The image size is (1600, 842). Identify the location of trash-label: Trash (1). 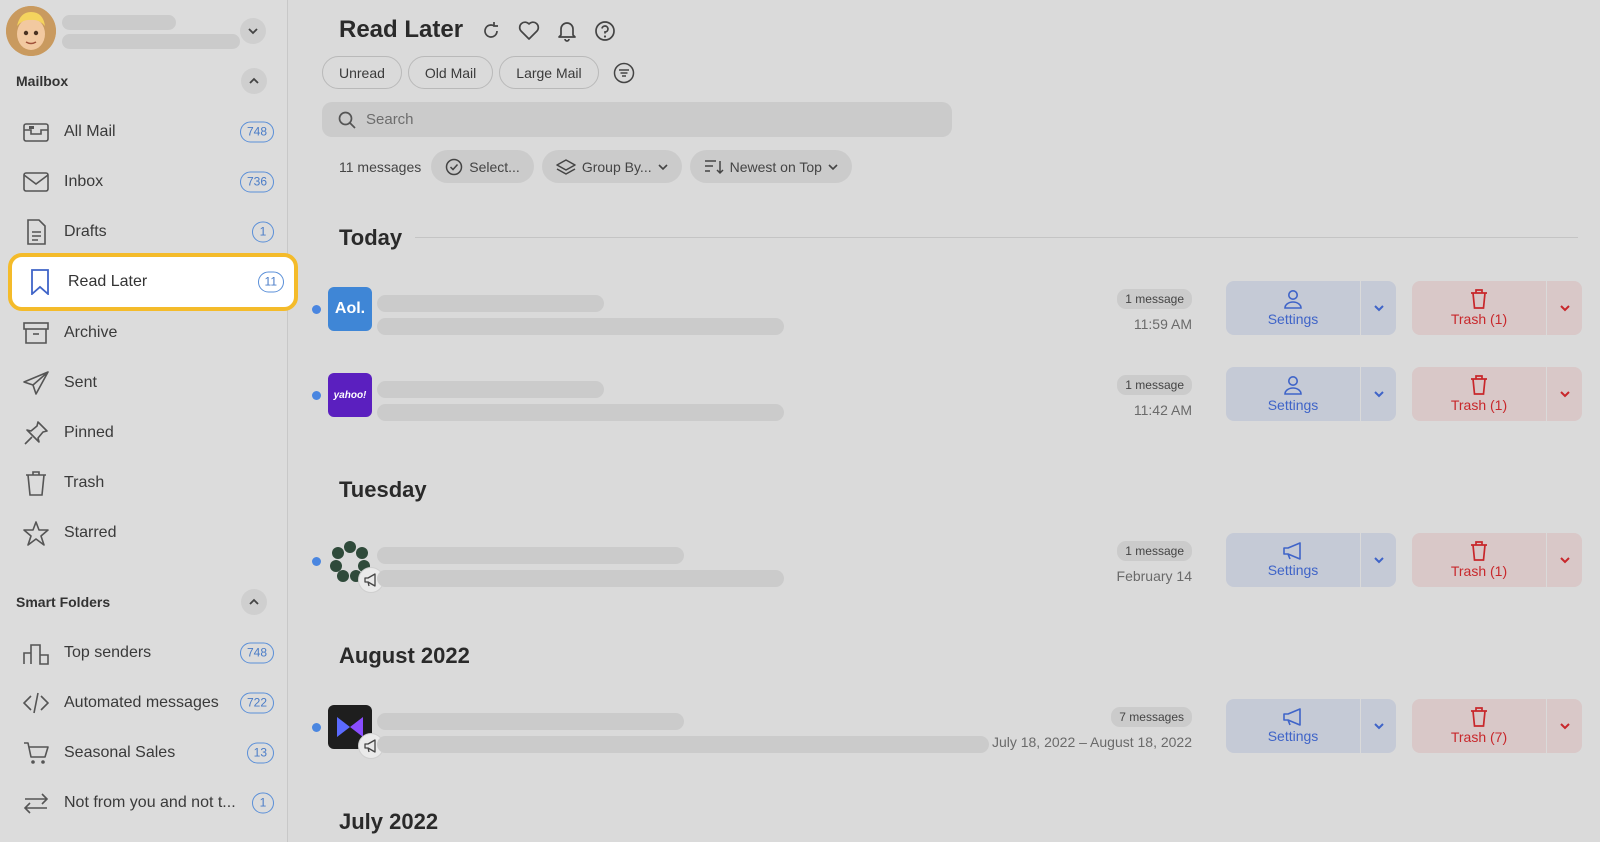
(1479, 571).